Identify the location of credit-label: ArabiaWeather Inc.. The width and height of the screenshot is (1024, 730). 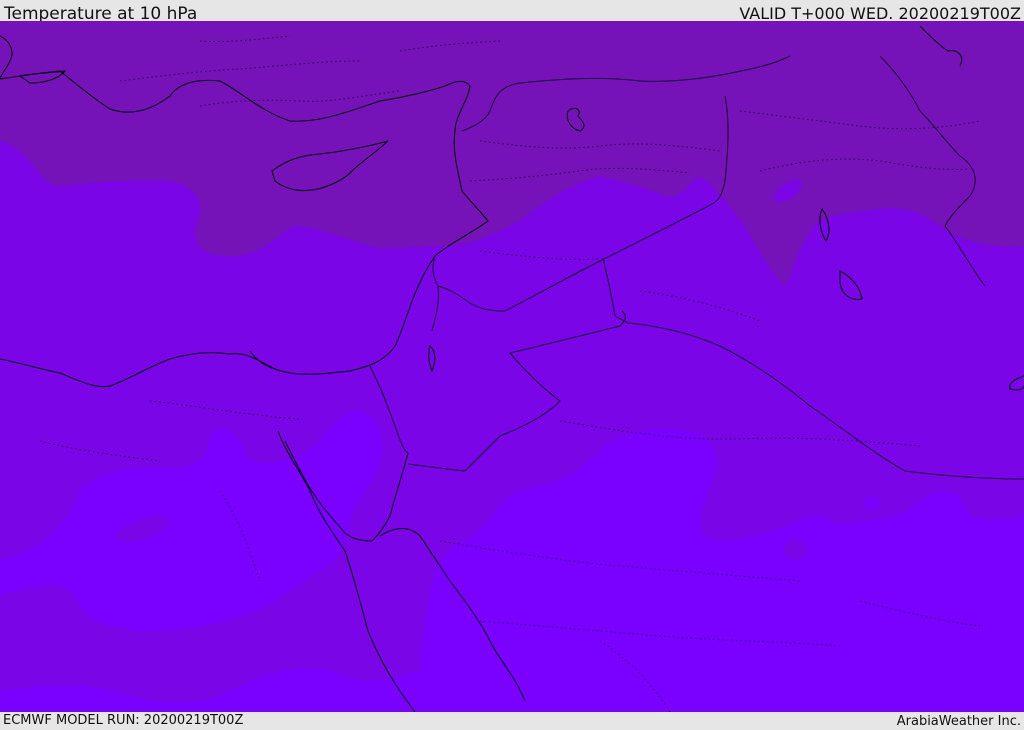
(958, 721).